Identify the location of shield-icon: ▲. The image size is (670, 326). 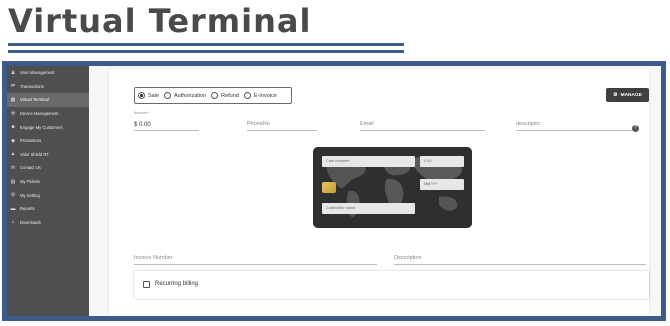
(13, 154).